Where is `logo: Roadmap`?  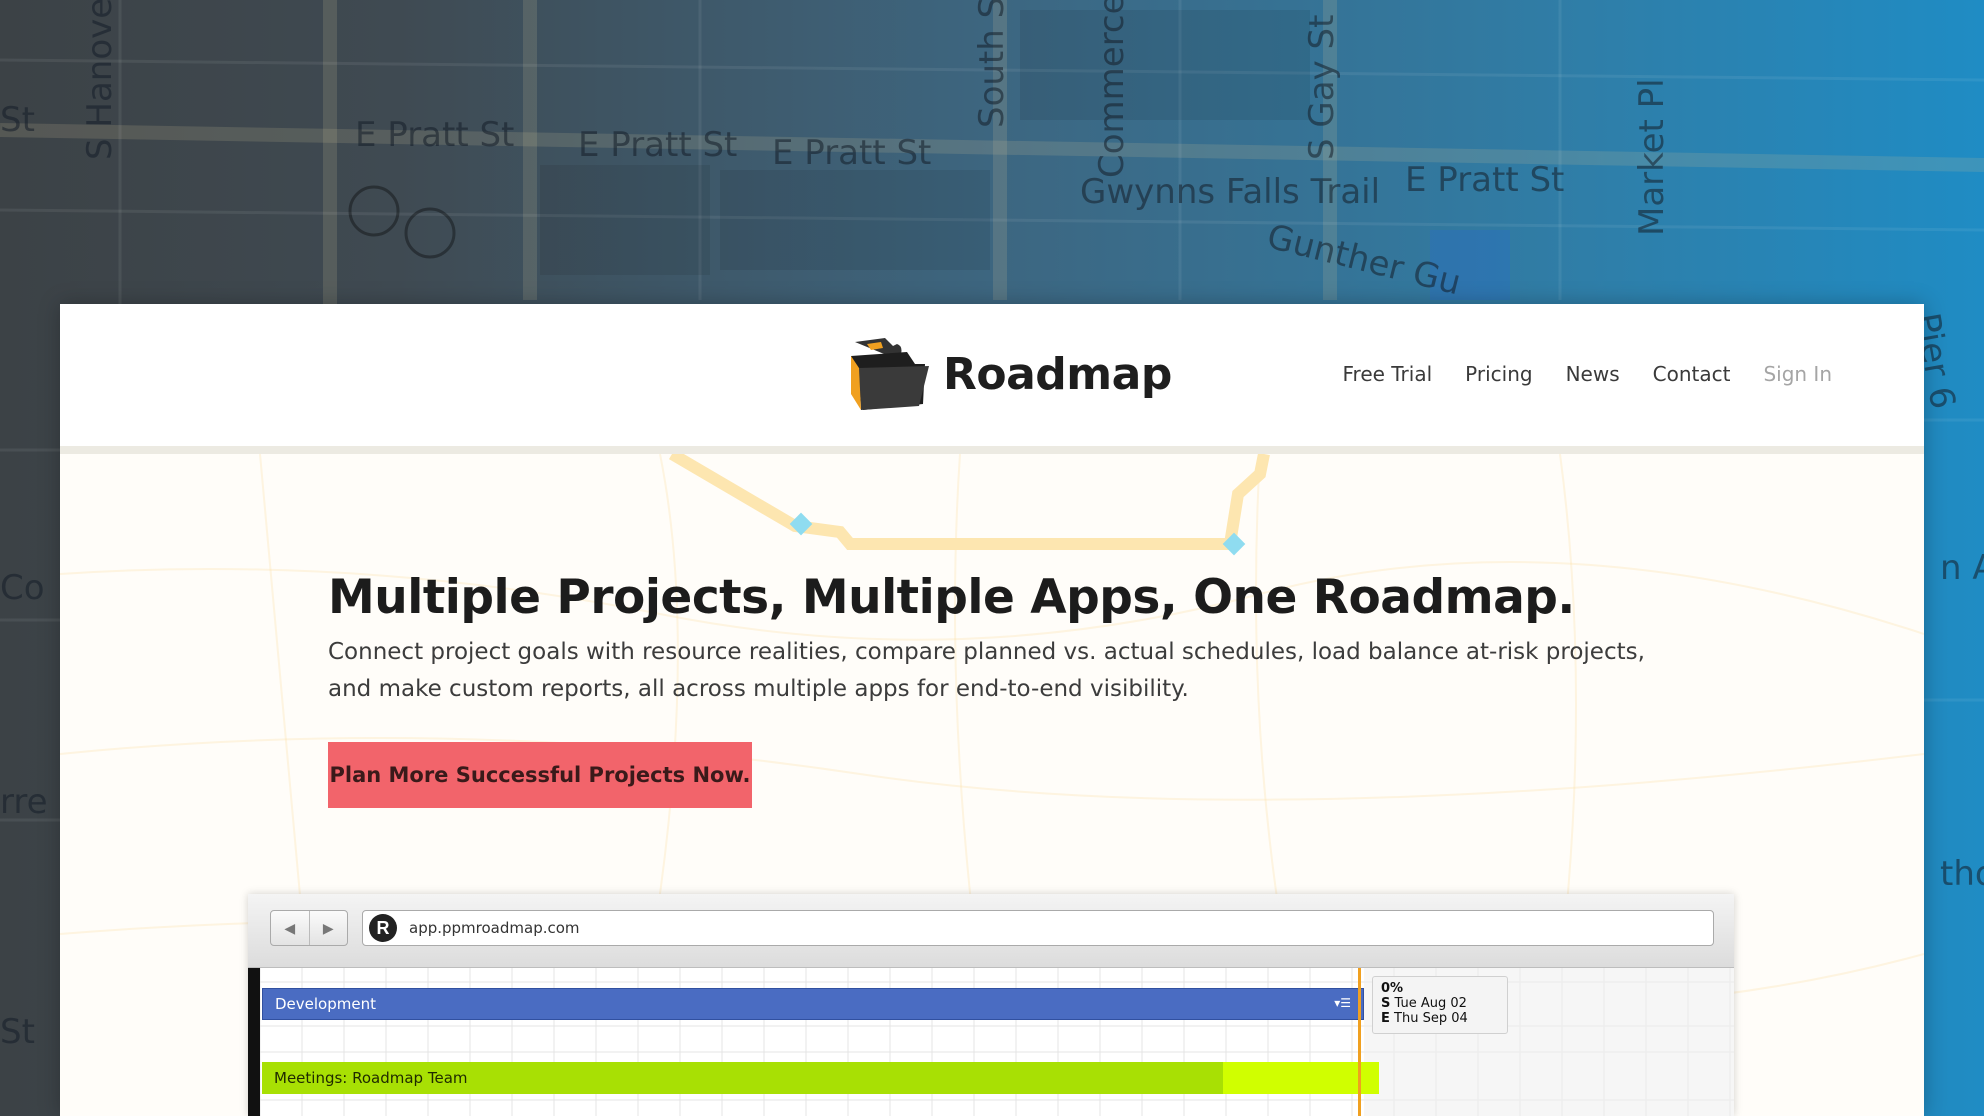 logo: Roadmap is located at coordinates (1008, 374).